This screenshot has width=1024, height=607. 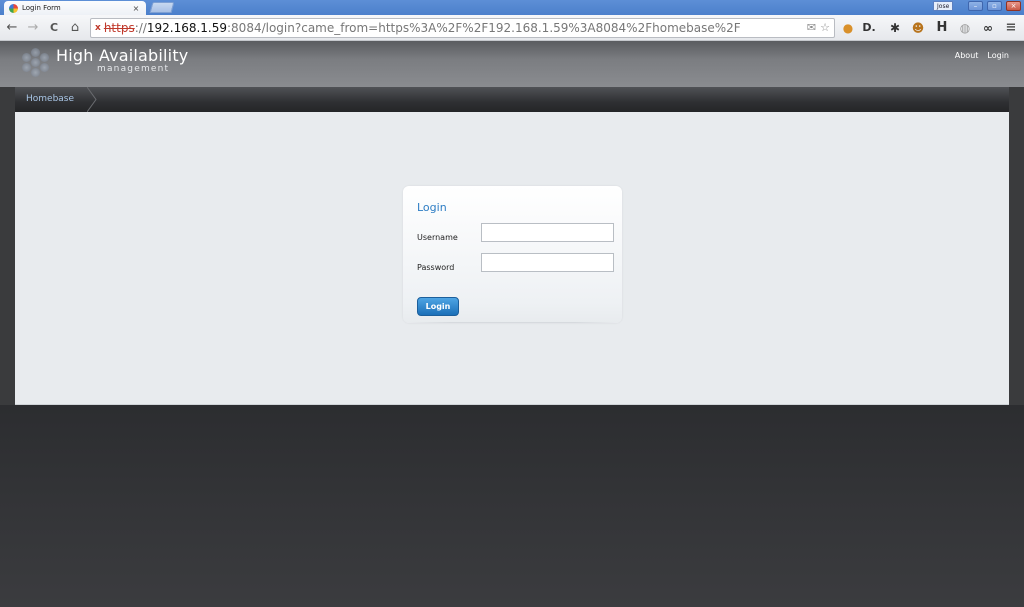 What do you see at coordinates (988, 28) in the screenshot?
I see `mask-extension-icon: ∞` at bounding box center [988, 28].